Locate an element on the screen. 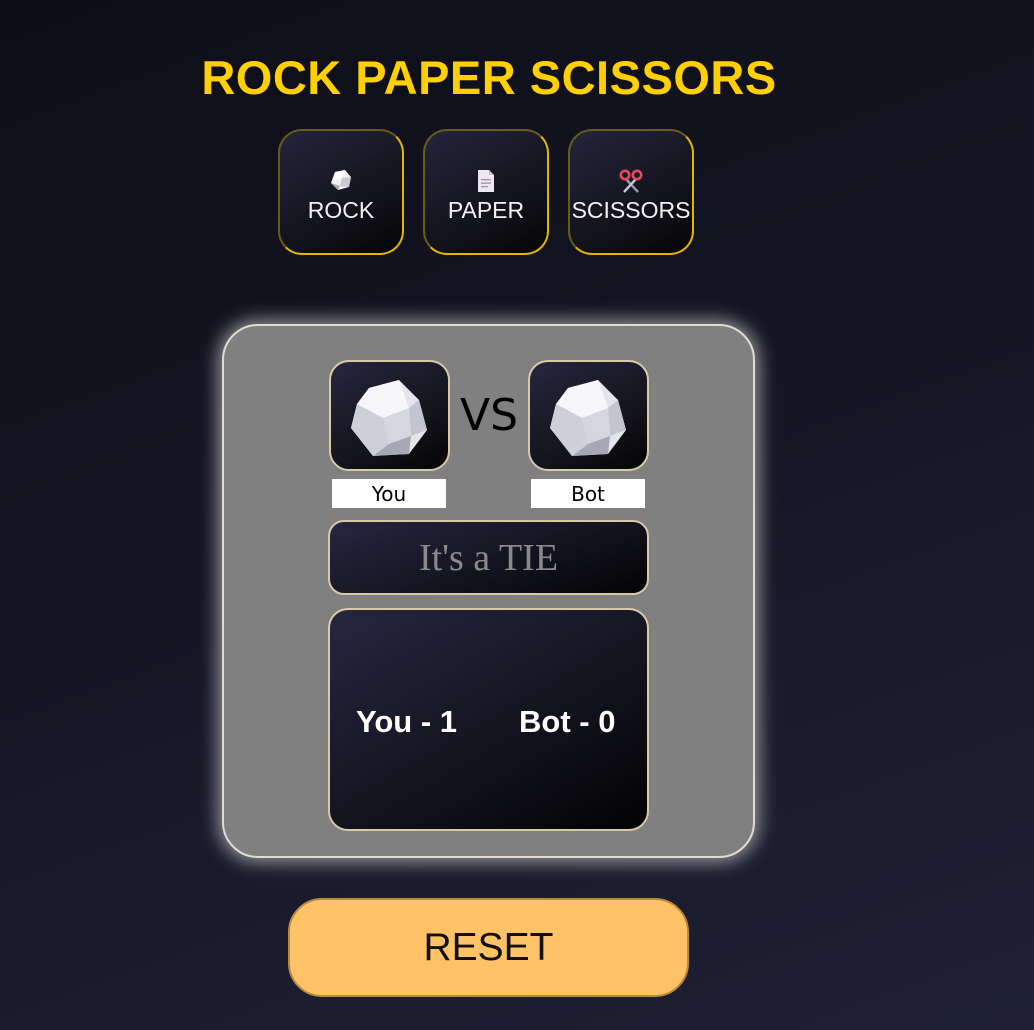  player-name-tag: You is located at coordinates (389, 493).